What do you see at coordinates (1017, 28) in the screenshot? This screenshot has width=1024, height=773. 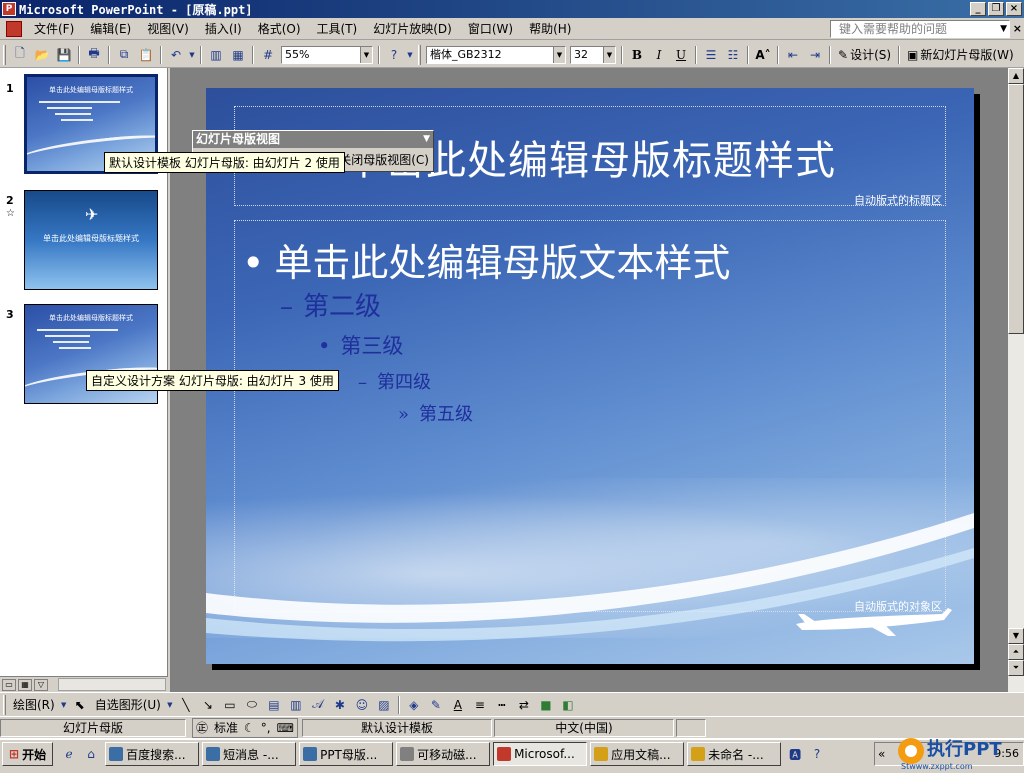 I see `document-close-icon: ×` at bounding box center [1017, 28].